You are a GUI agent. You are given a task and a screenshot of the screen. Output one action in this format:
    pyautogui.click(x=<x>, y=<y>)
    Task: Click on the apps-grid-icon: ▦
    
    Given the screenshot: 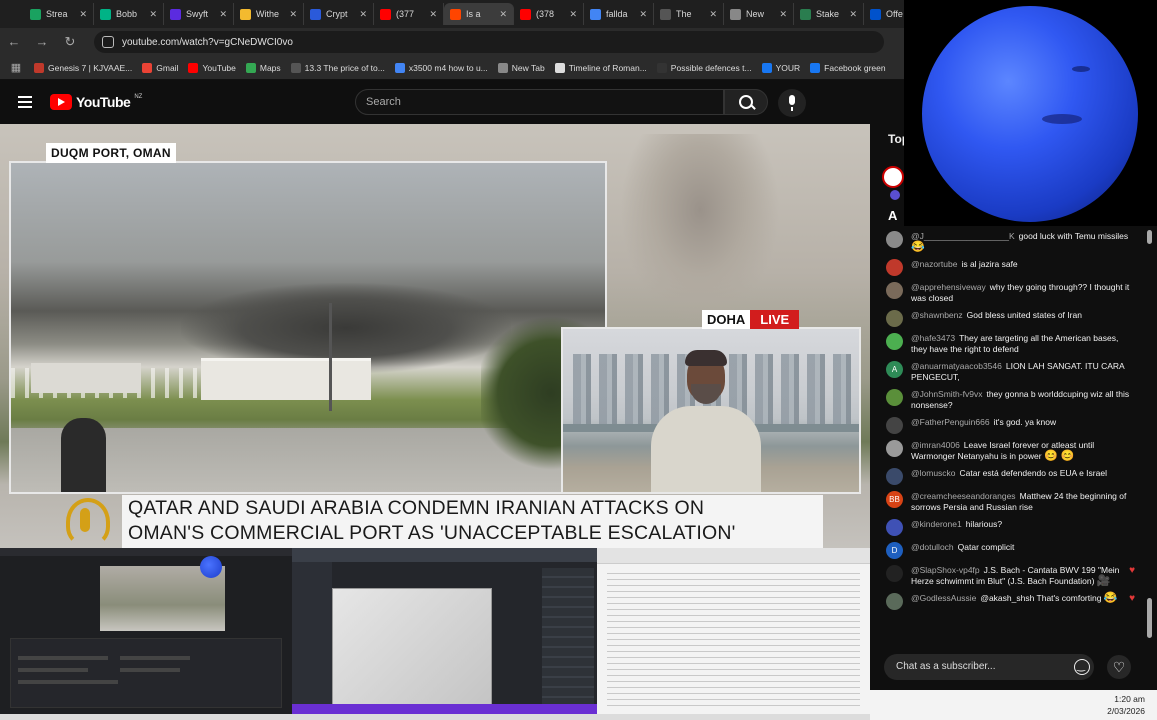 What is the action you would take?
    pyautogui.click(x=16, y=68)
    